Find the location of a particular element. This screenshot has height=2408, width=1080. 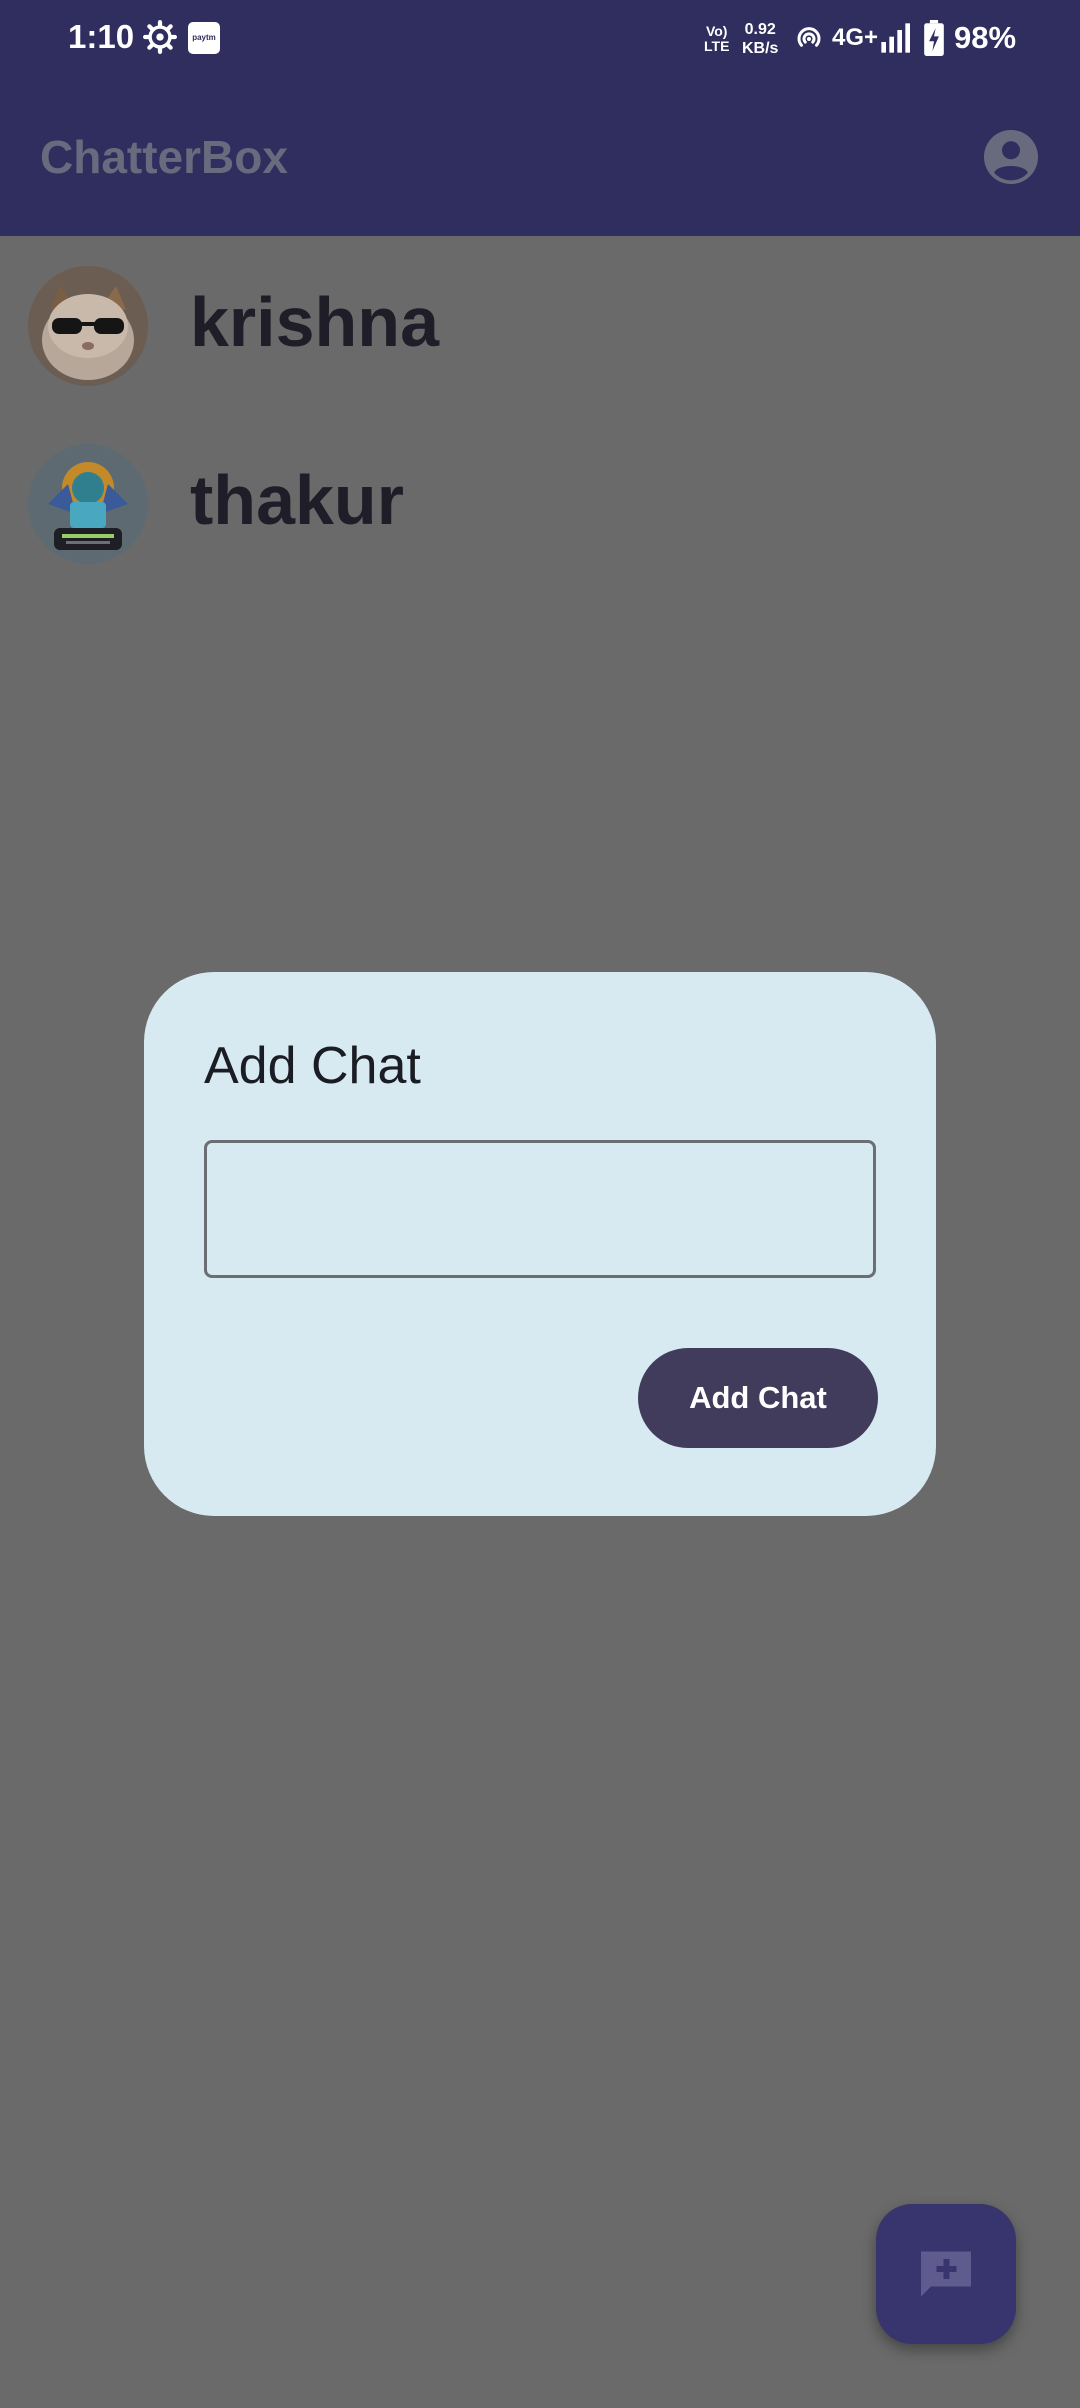

chat-list-item: thakur is located at coordinates (540, 507).